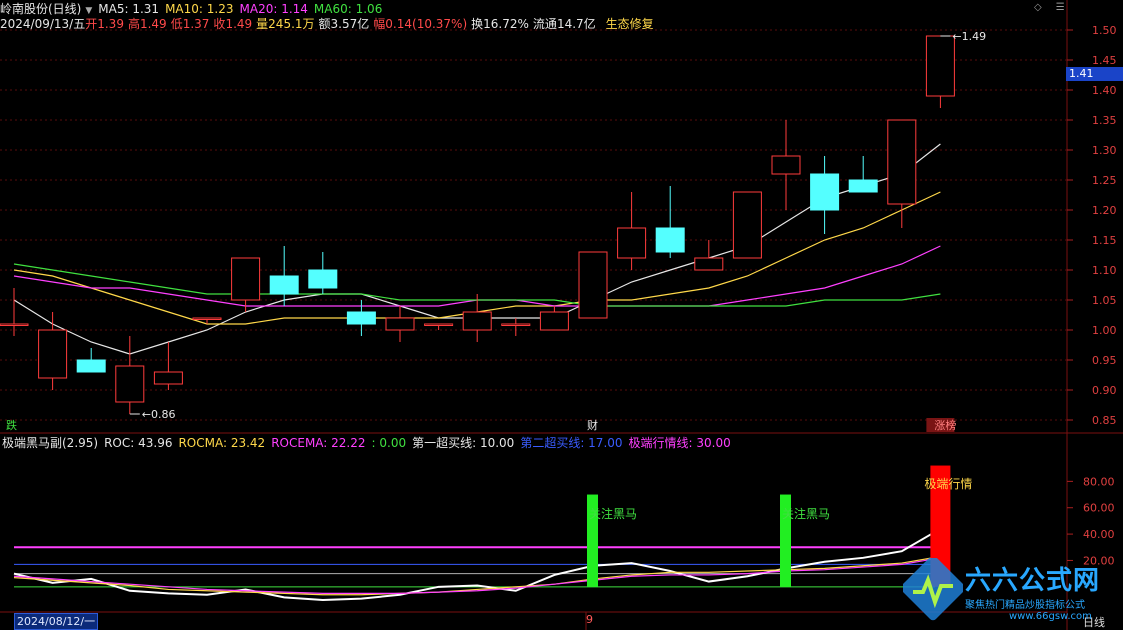  Describe the element at coordinates (1099, 508) in the screenshot. I see `indicator-tick-label: 60.00` at that location.